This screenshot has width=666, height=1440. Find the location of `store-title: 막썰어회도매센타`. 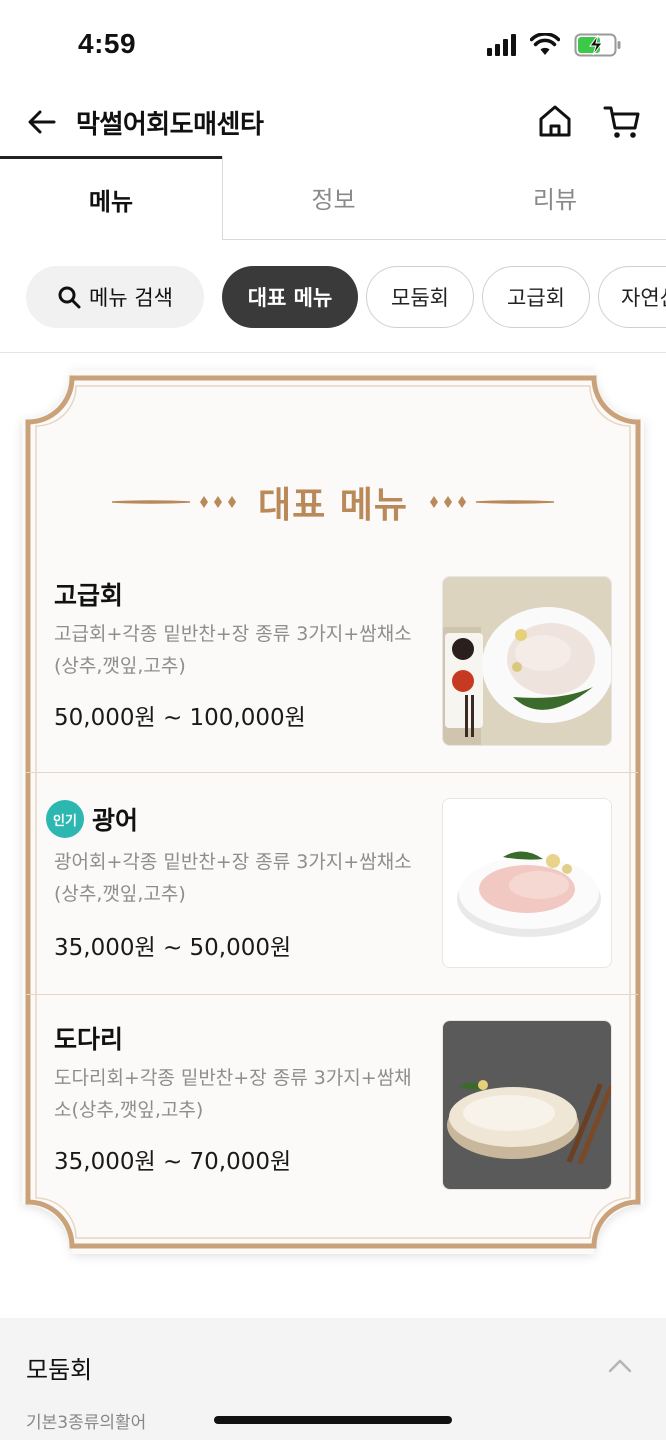

store-title: 막썰어회도매센타 is located at coordinates (170, 125).